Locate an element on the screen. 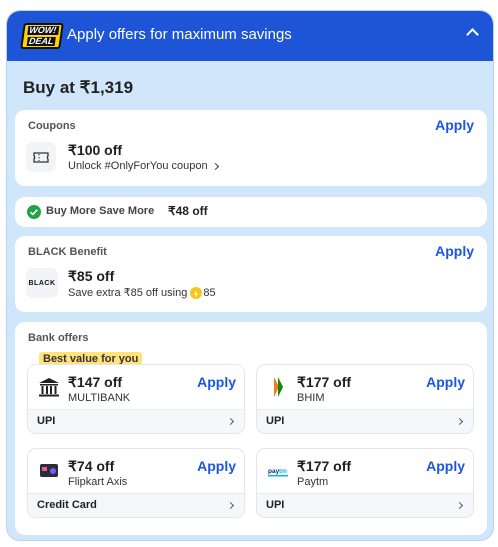  supercoin-icon is located at coordinates (196, 292).